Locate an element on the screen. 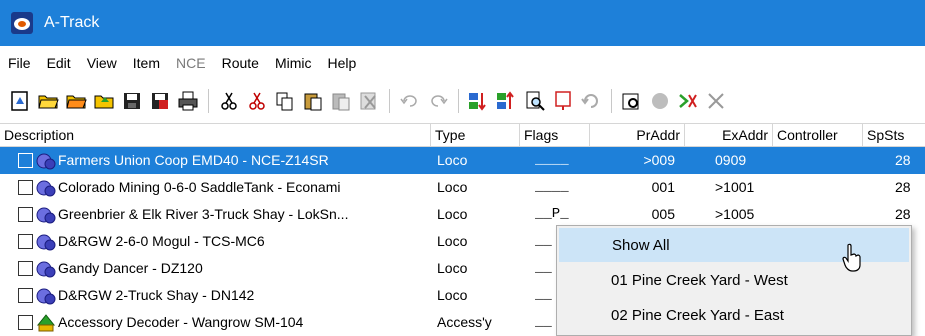 The image size is (925, 336). menu-item-pine-creek-east: 02 Pine Creek Yard - East is located at coordinates (734, 316).